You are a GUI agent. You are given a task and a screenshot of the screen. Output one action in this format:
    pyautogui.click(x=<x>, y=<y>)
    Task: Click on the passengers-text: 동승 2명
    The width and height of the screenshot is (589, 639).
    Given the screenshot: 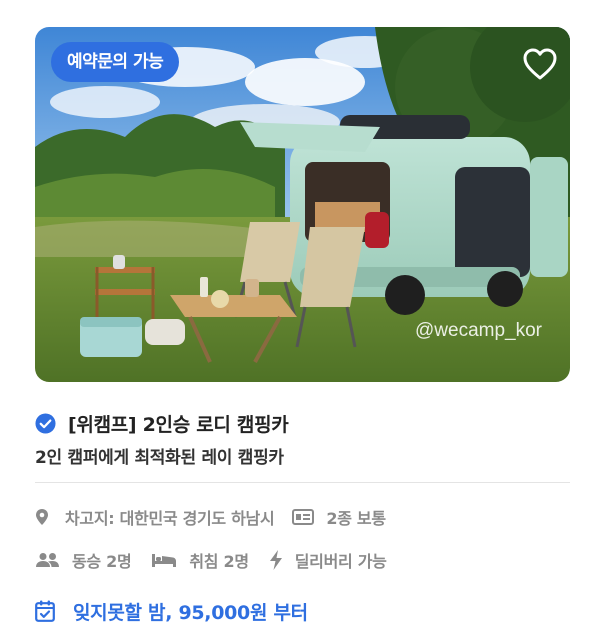 What is the action you would take?
    pyautogui.click(x=102, y=561)
    